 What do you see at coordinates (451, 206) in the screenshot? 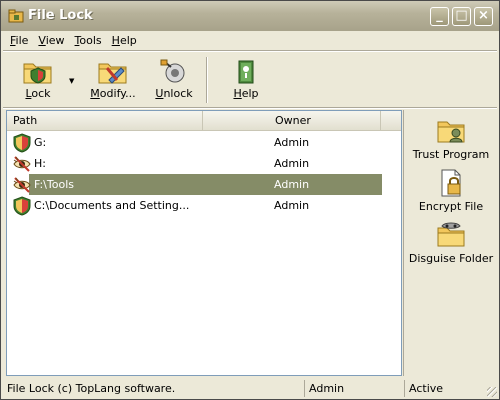
I see `encrypt-file-label: Encrypt File` at bounding box center [451, 206].